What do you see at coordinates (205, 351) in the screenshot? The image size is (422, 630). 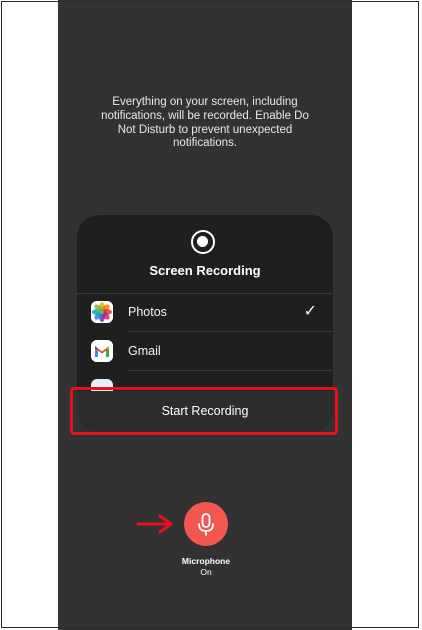 I see `app-option-gmail: Gmail` at bounding box center [205, 351].